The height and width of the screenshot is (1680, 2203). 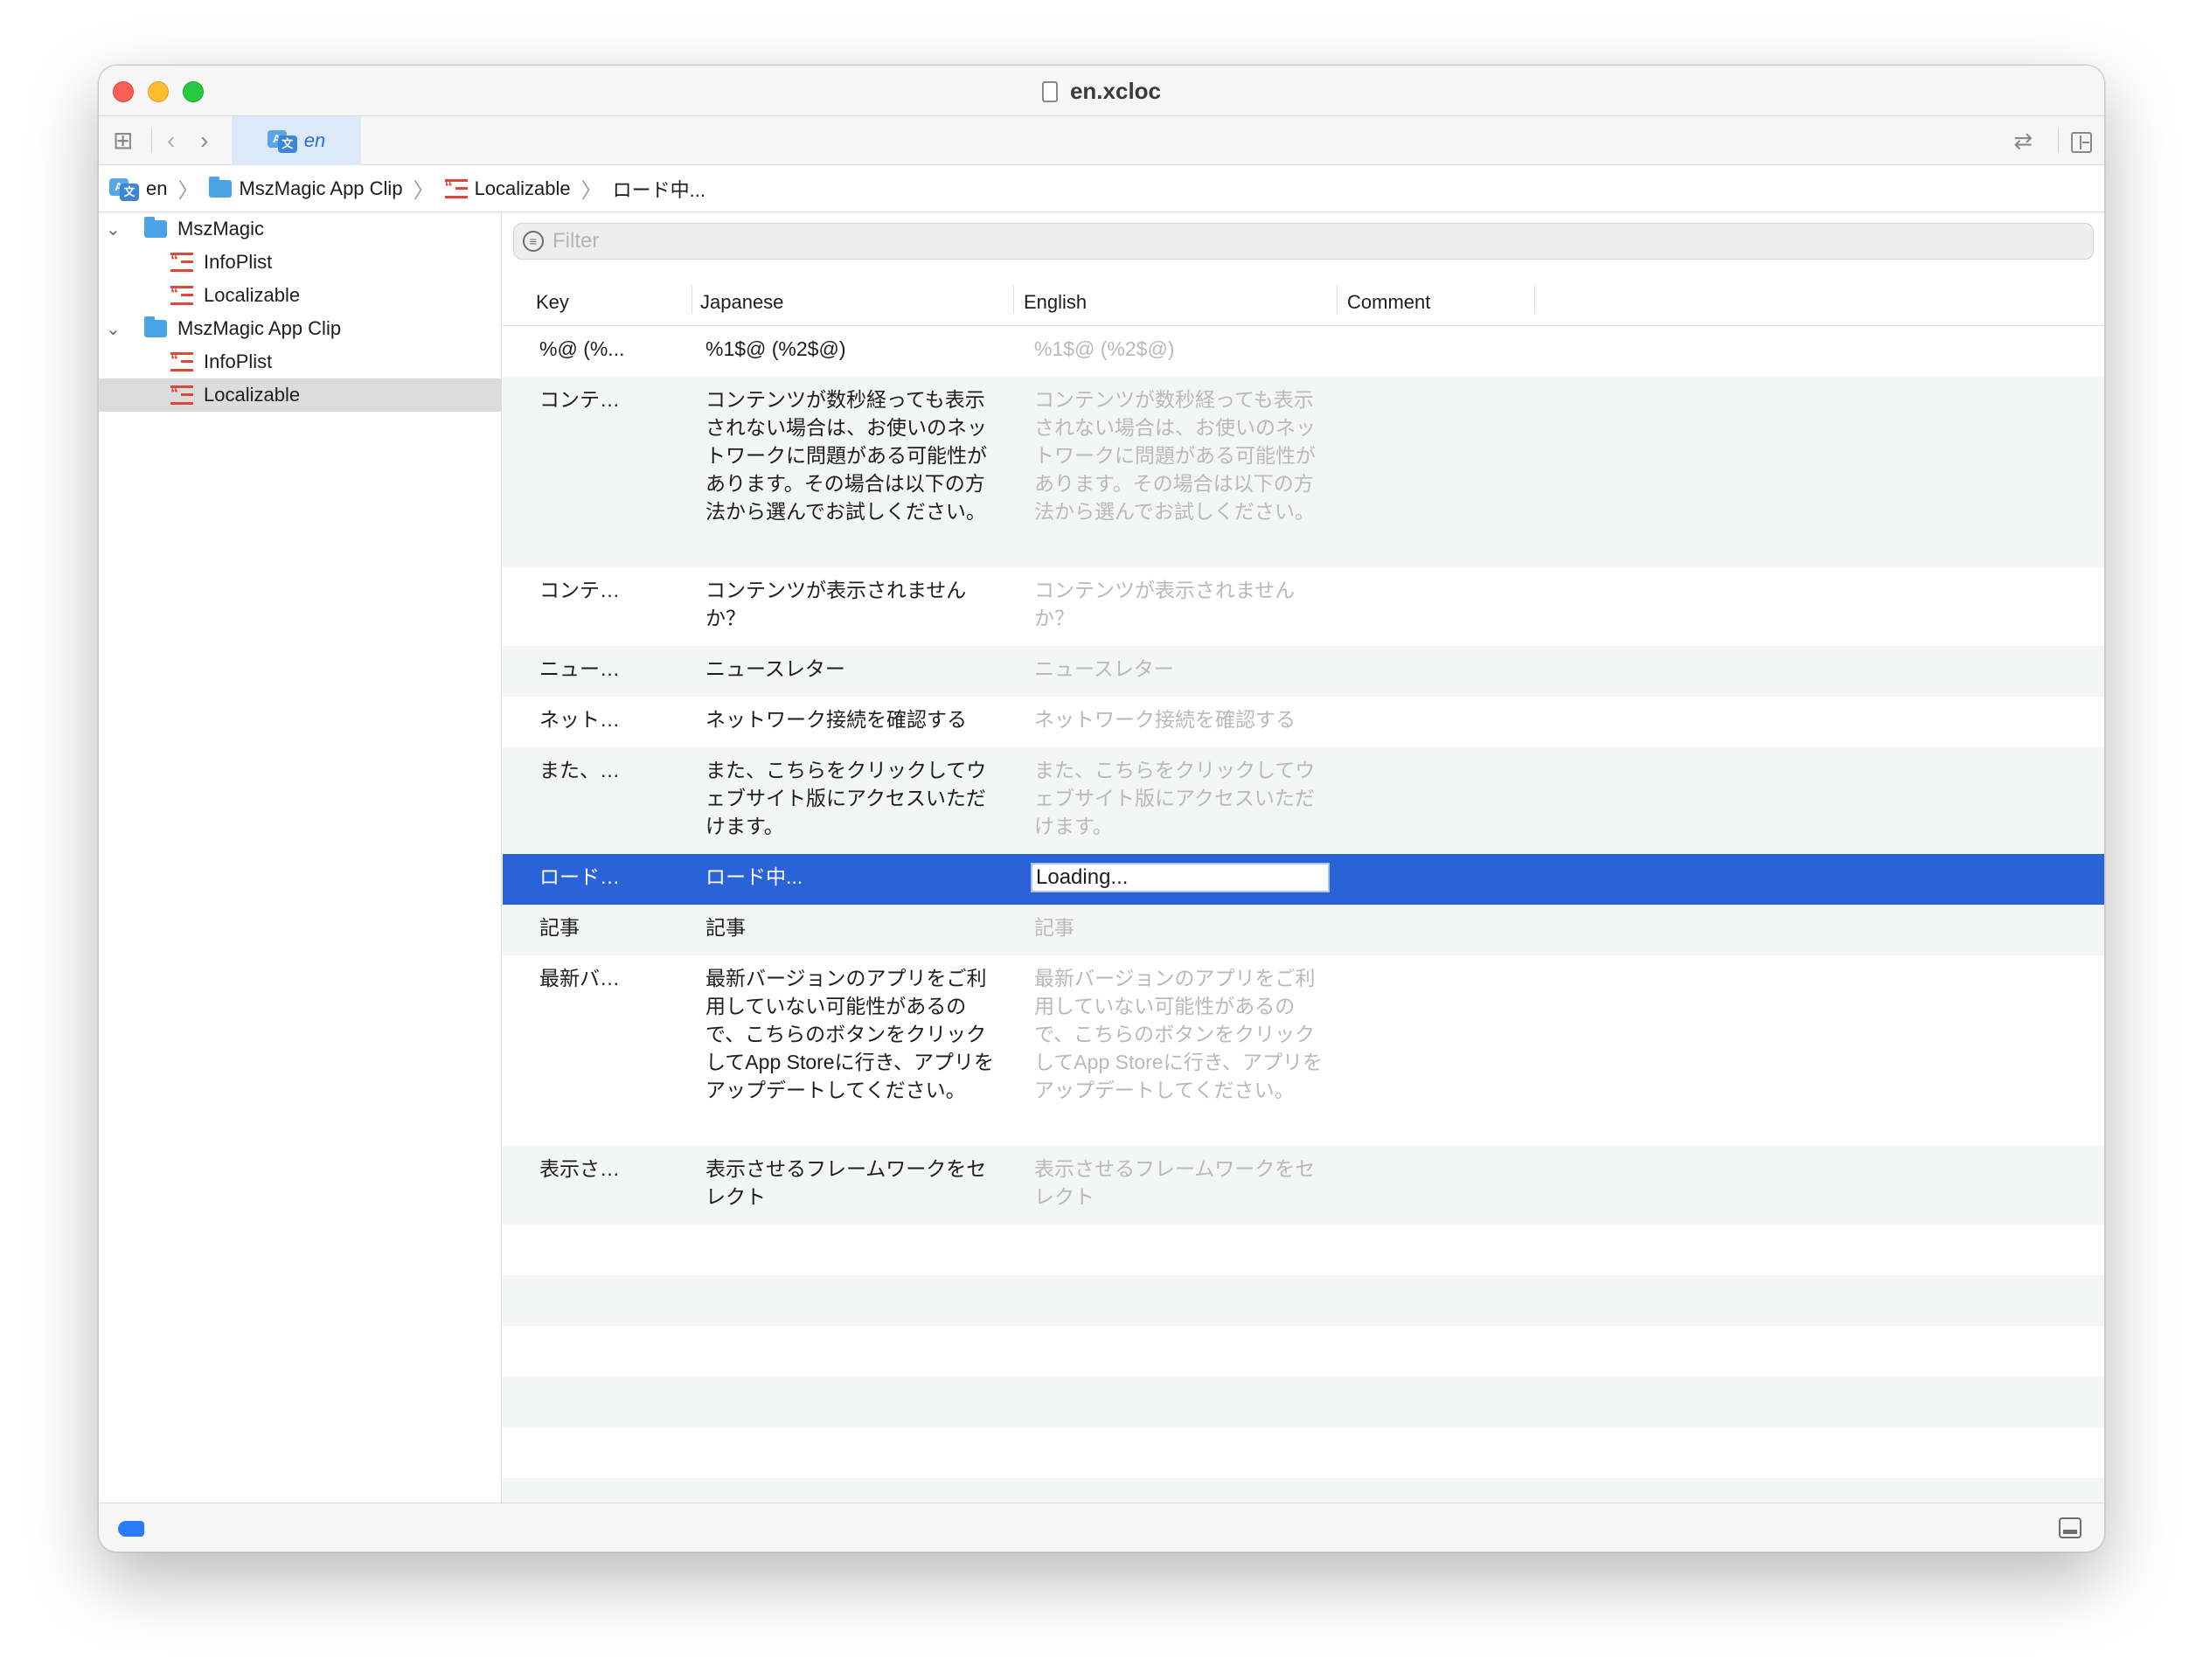 I want to click on tab-en-label: en, so click(x=314, y=140).